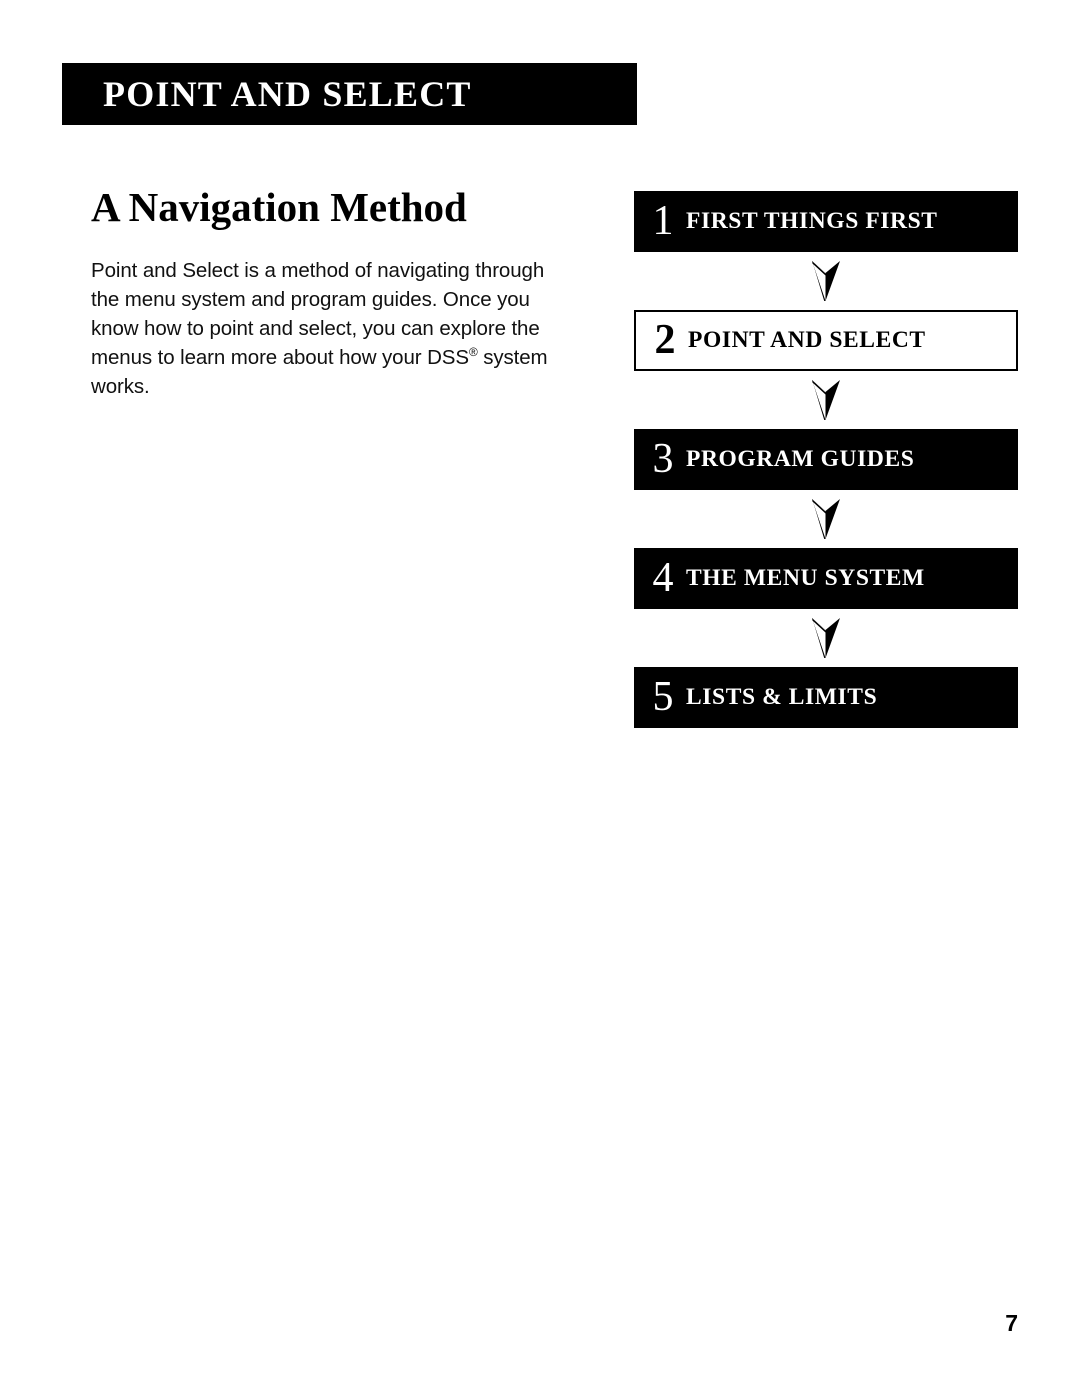  I want to click on flow-step-5-label: LISTS & LIMITS, so click(782, 696).